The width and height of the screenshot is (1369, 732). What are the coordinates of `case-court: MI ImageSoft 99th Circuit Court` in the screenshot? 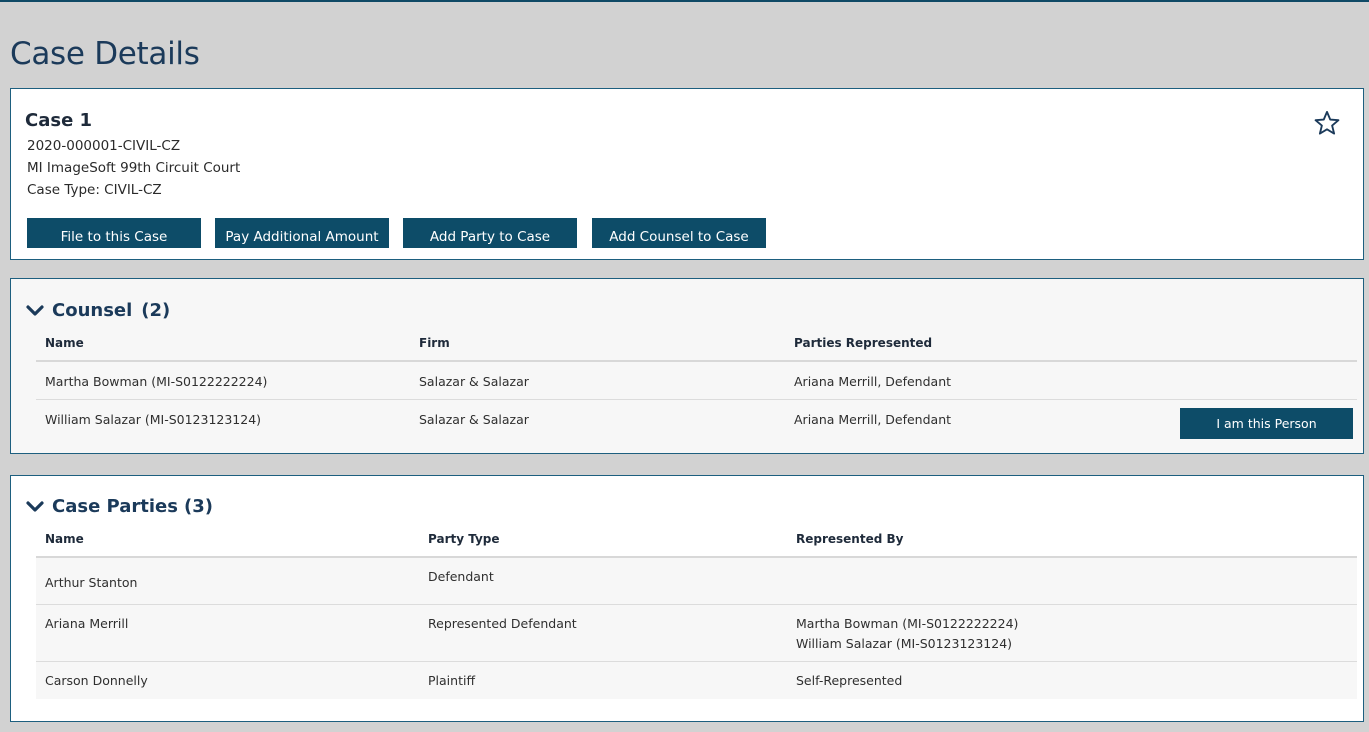 It's located at (134, 168).